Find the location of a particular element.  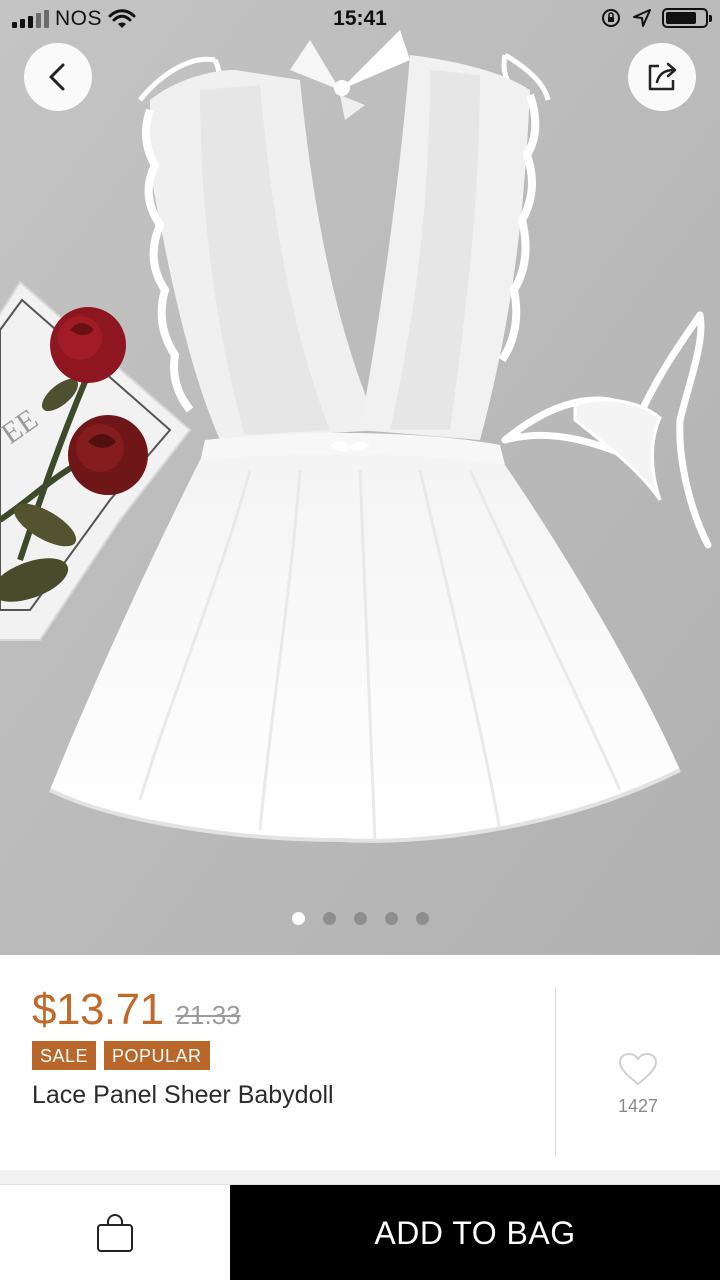

orientation-lock-icon is located at coordinates (611, 18).